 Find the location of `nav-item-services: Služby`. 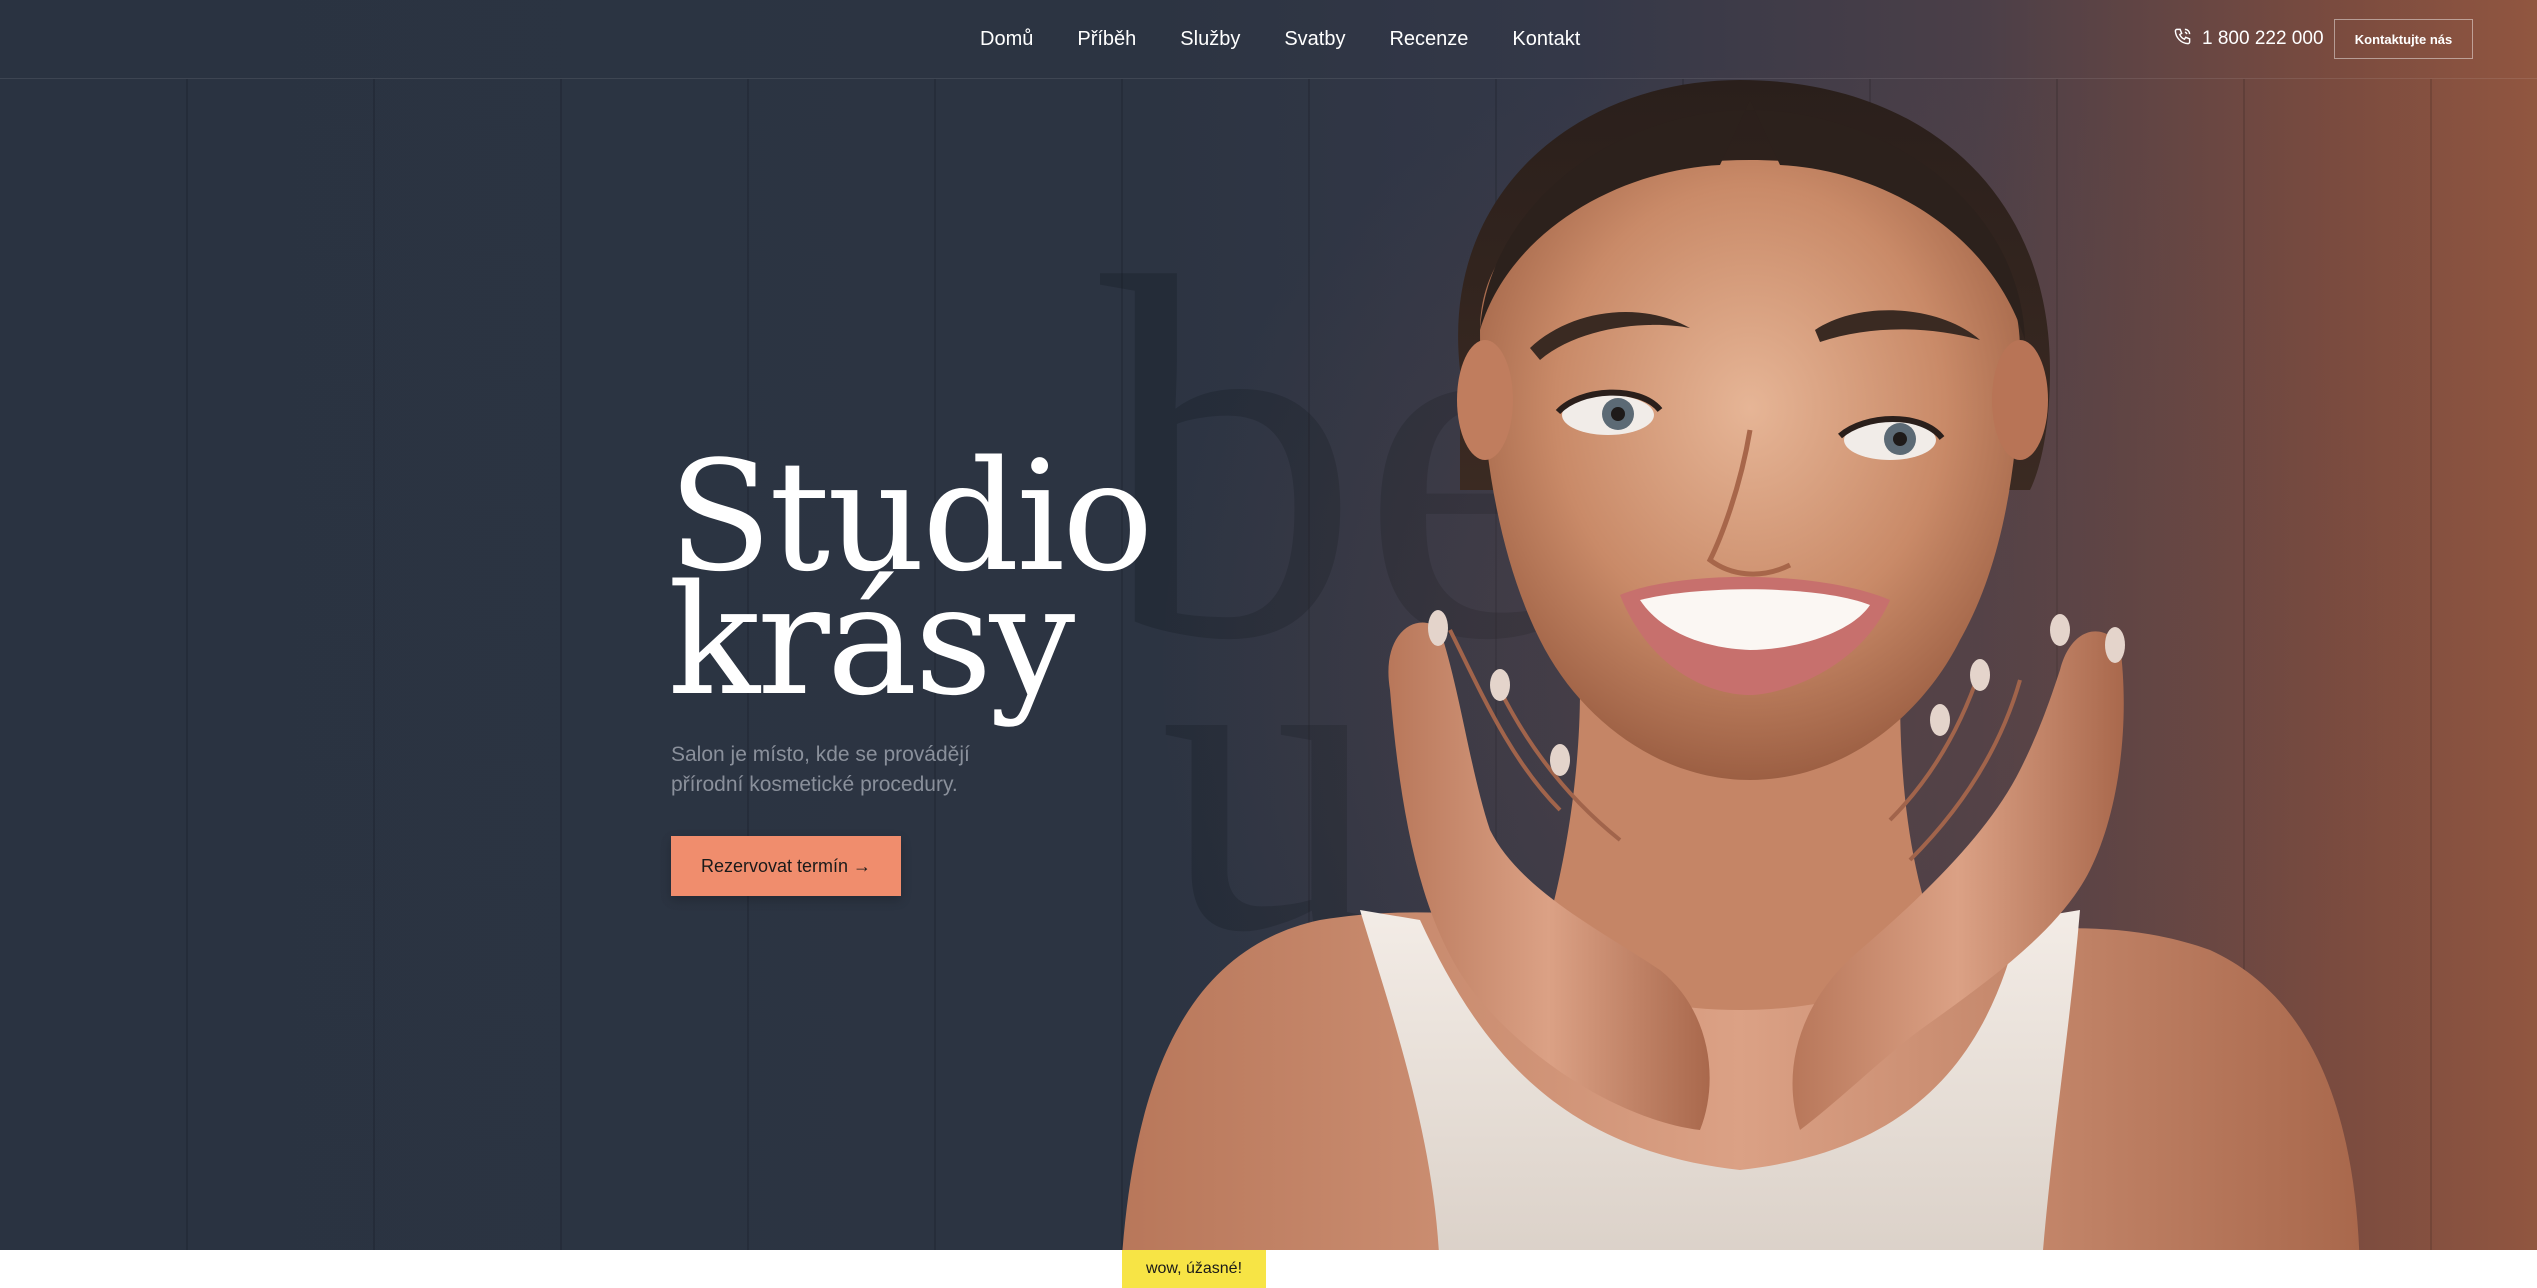

nav-item-services: Služby is located at coordinates (1210, 39).